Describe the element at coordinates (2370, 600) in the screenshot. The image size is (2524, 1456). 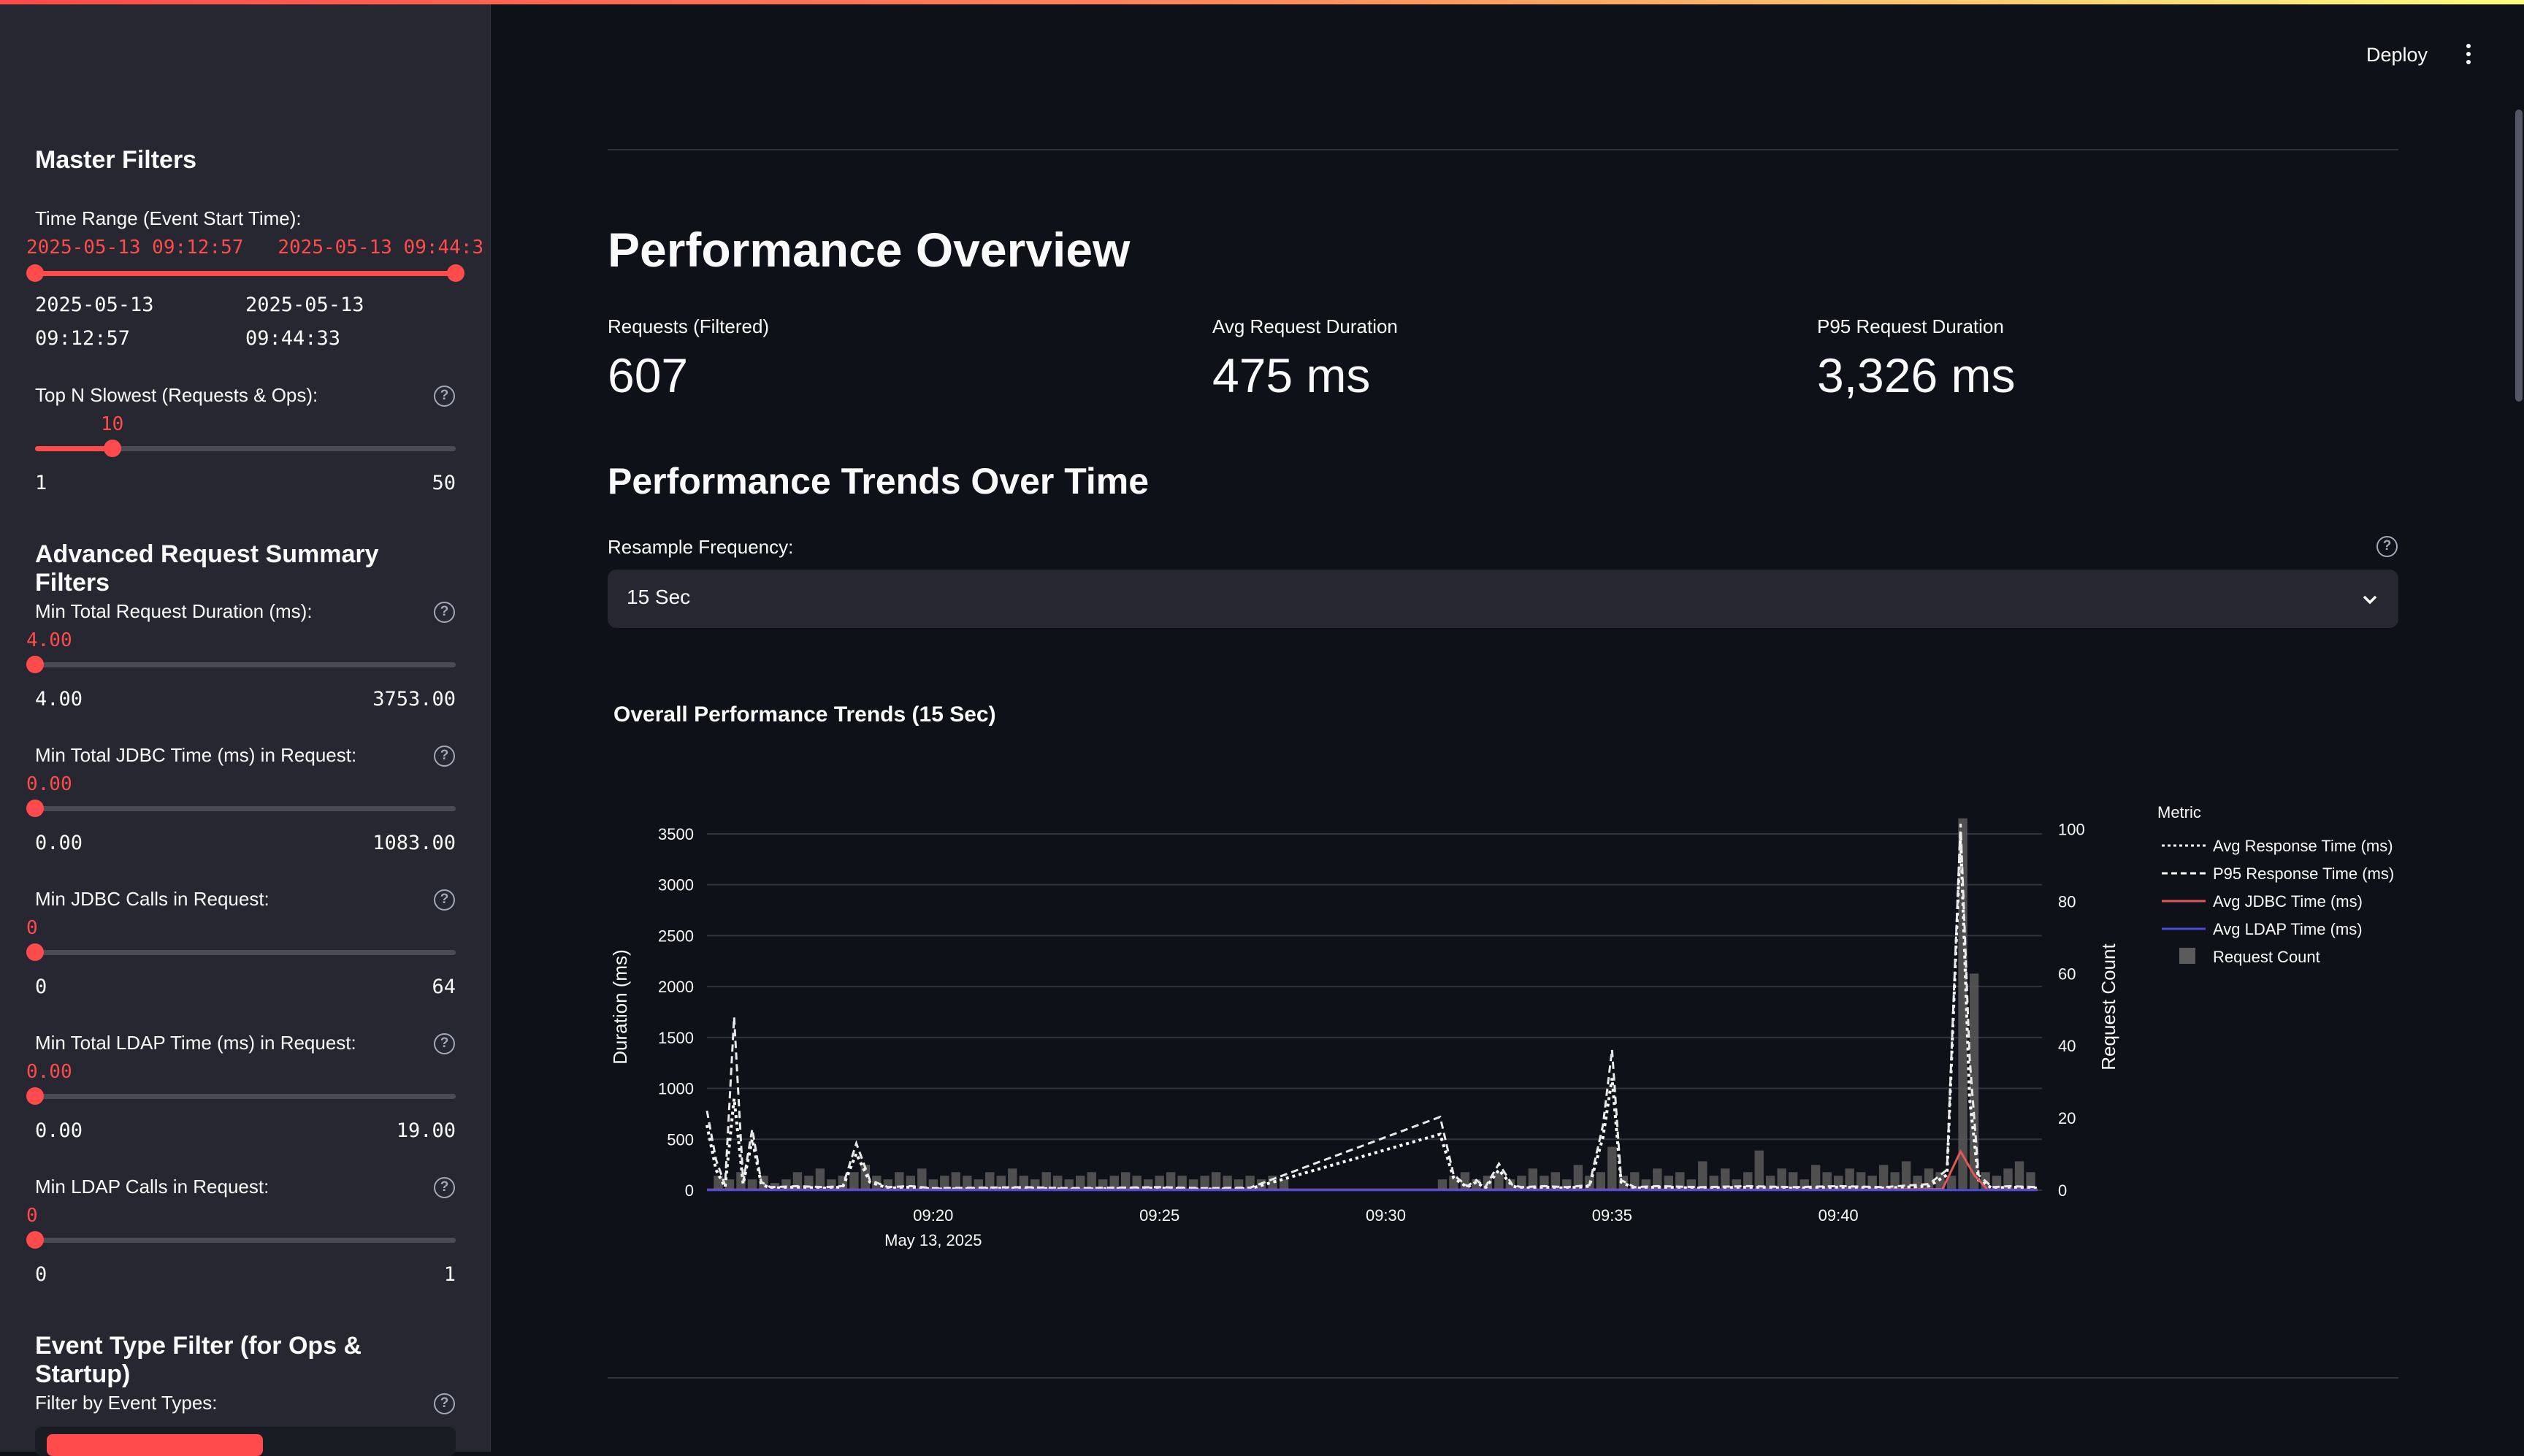
I see `chevron-down-icon` at that location.